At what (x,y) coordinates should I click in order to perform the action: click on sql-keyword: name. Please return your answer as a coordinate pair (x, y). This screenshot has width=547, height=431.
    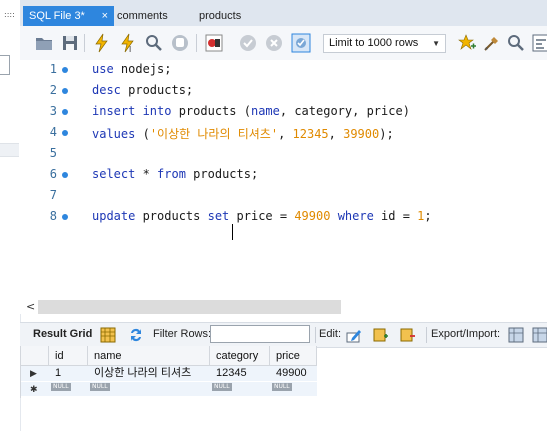
    Looking at the image, I should click on (265, 111).